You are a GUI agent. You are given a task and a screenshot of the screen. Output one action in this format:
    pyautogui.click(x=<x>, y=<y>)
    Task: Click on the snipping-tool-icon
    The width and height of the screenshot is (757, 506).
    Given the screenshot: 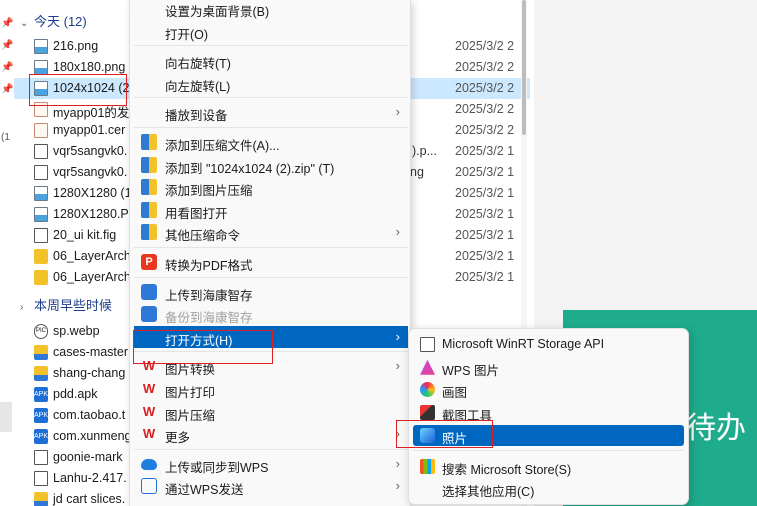 What is the action you would take?
    pyautogui.click(x=427, y=413)
    